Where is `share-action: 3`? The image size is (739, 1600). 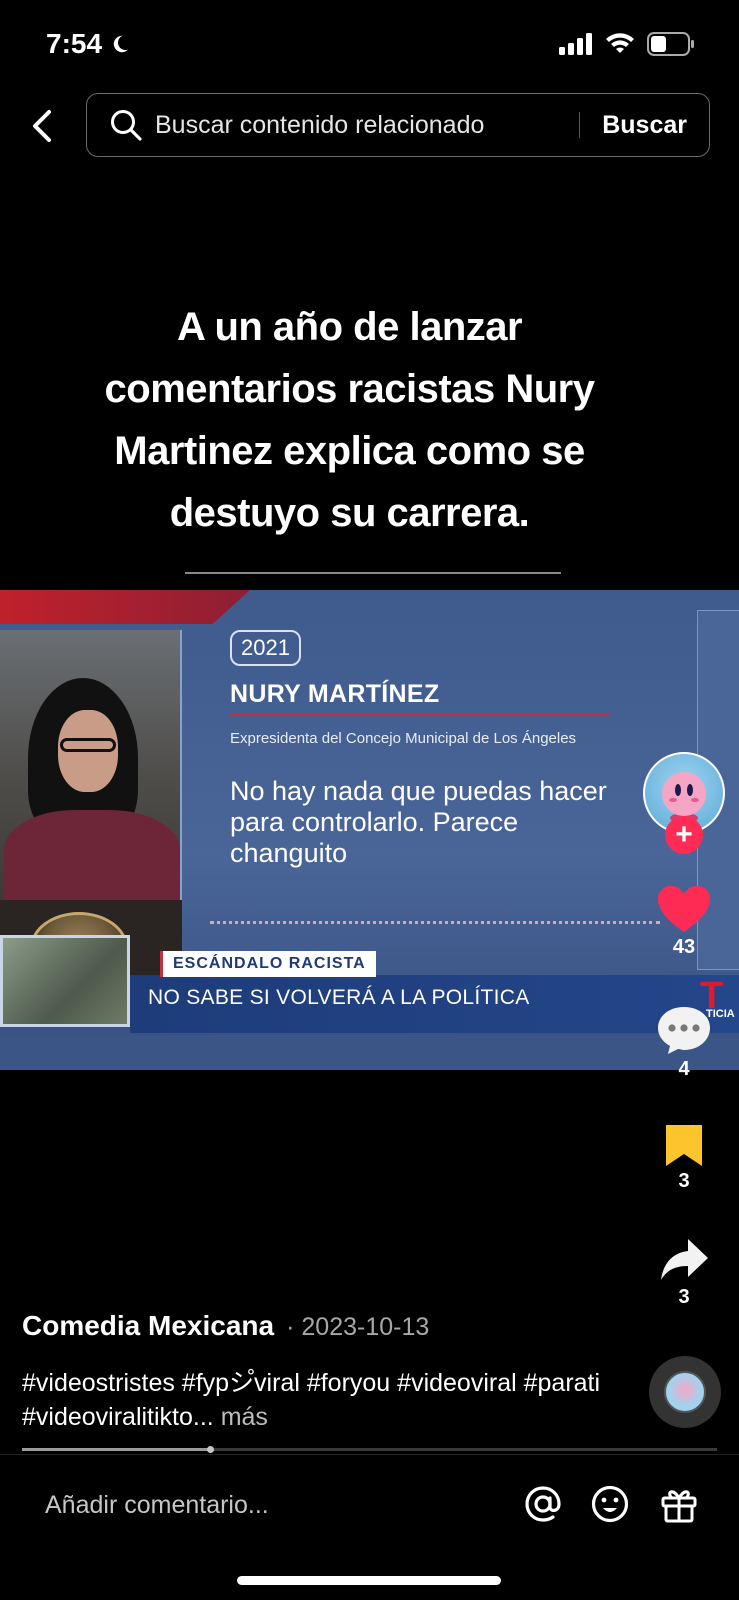 share-action: 3 is located at coordinates (684, 1272).